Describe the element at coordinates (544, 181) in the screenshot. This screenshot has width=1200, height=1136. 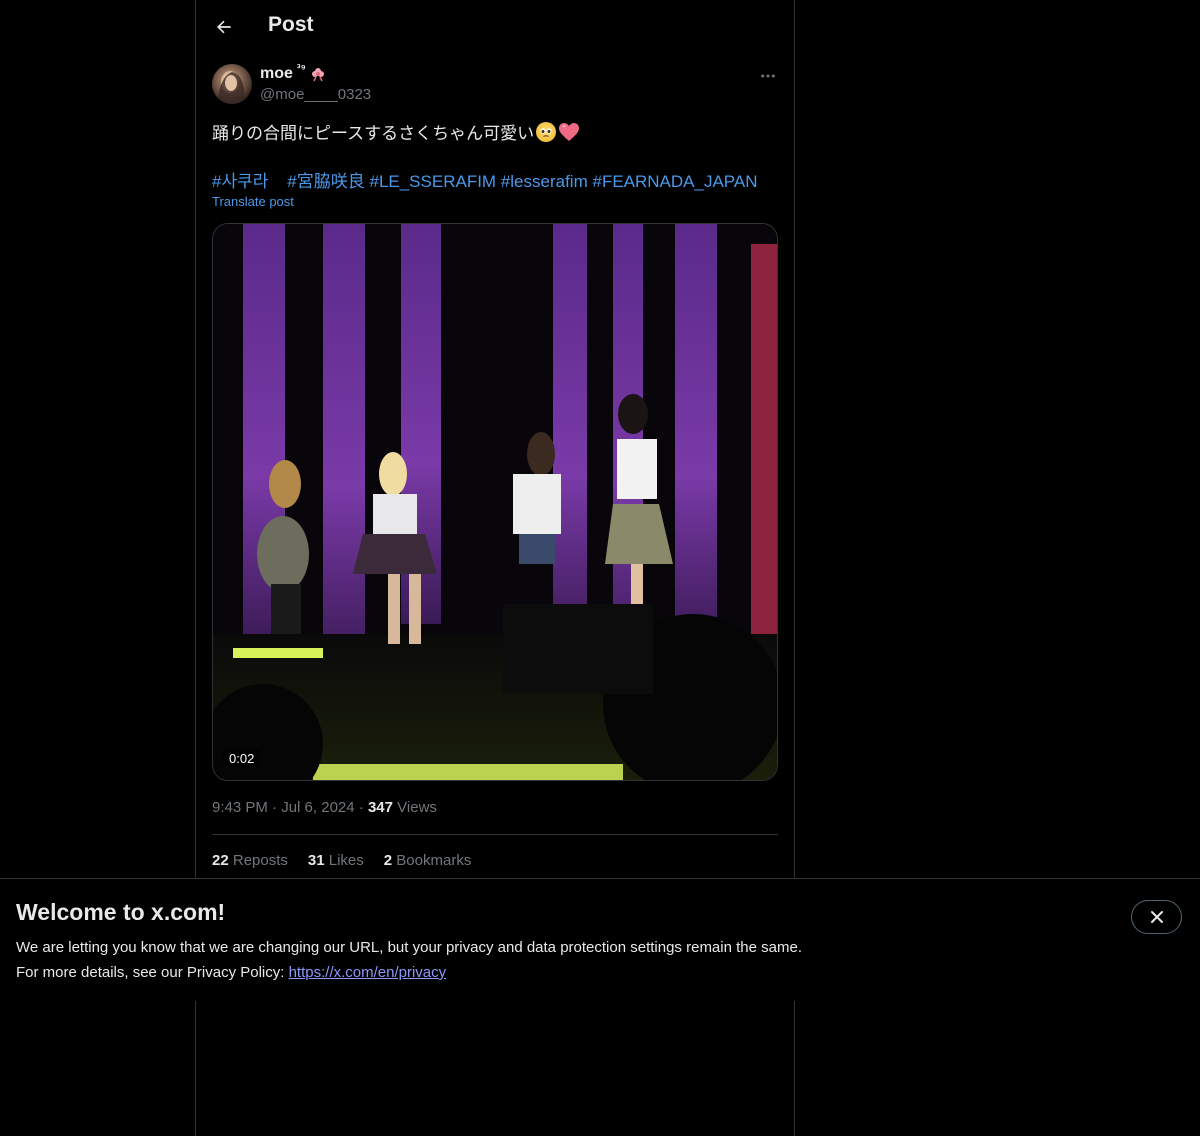
I see `hashtag-link: #lesserafim` at that location.